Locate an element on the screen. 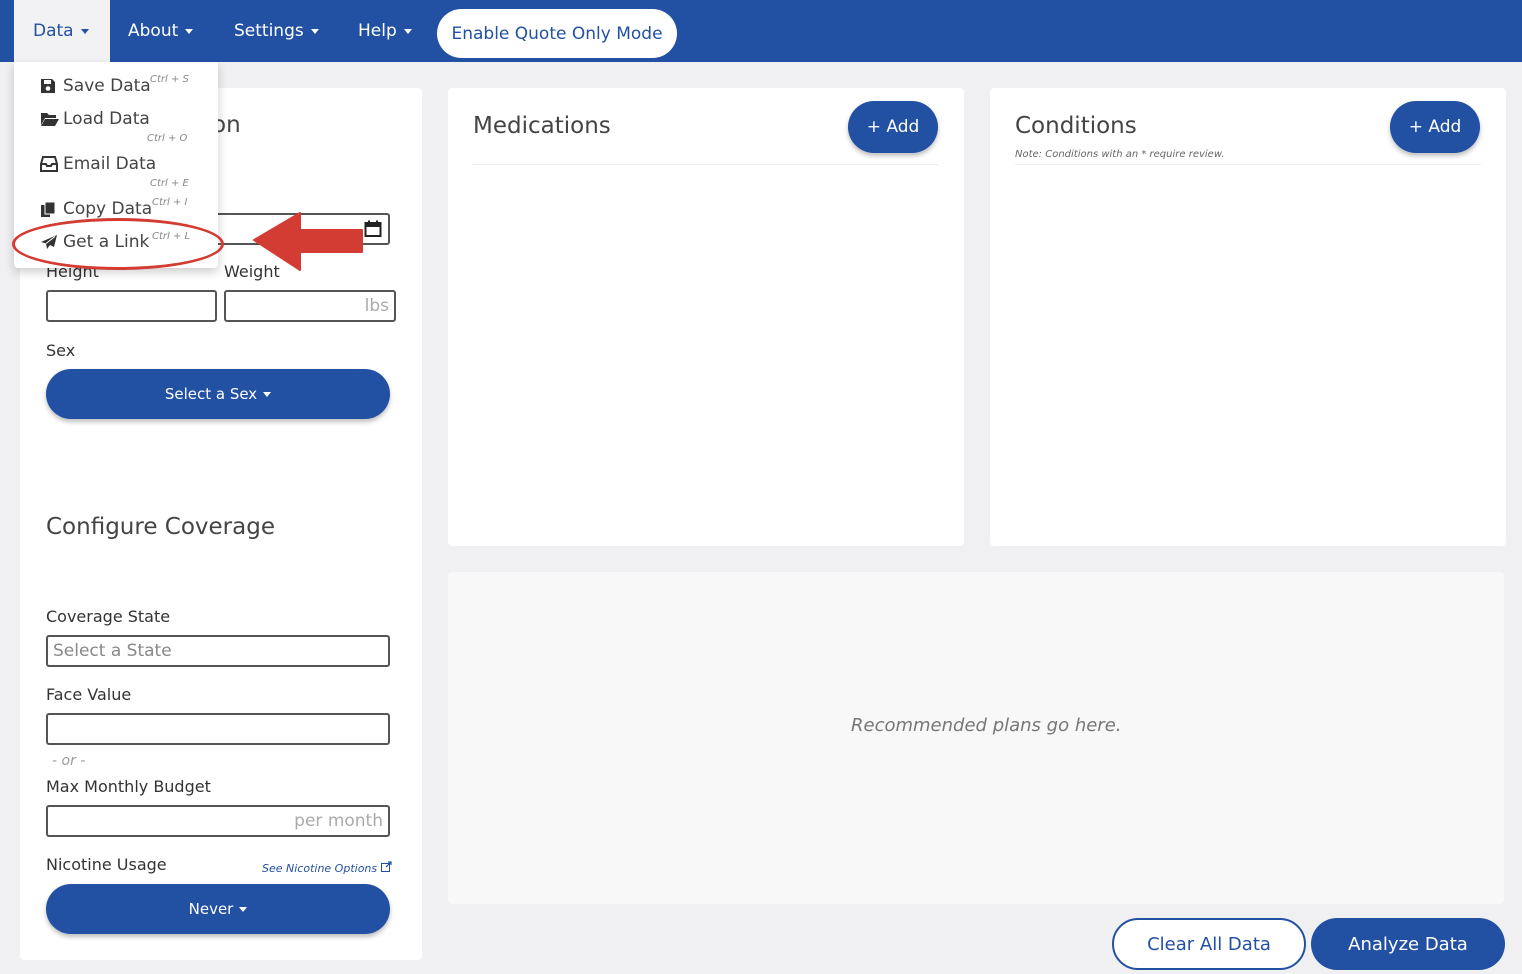  folder-open-icon is located at coordinates (50, 119).